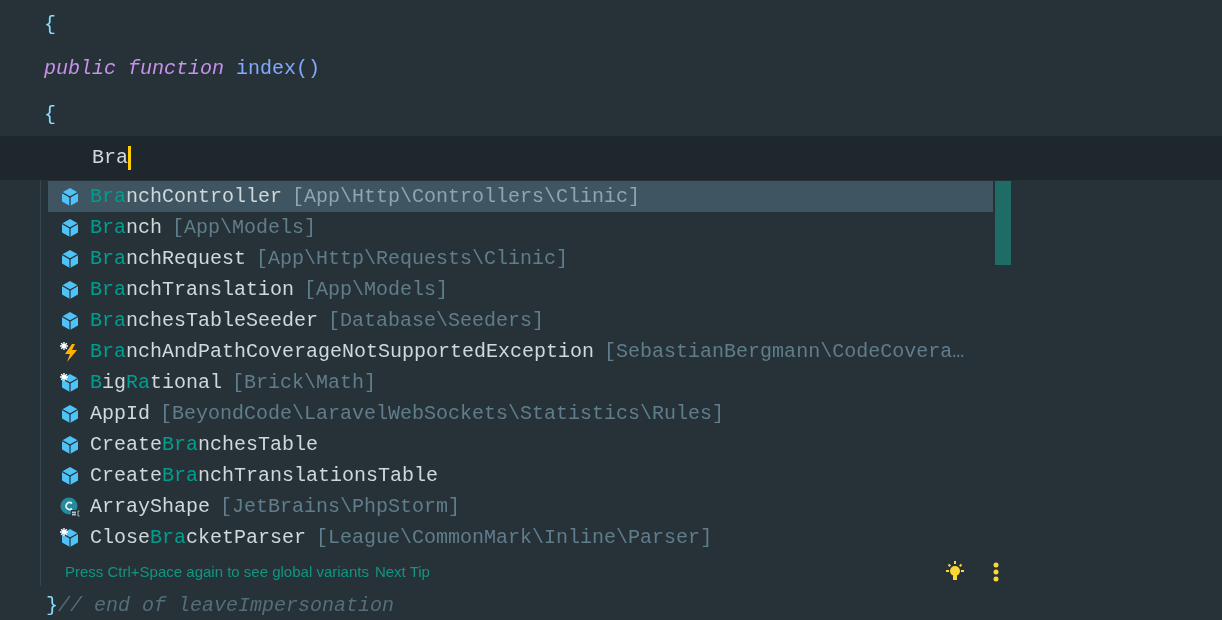 This screenshot has width=1222, height=620. What do you see at coordinates (182, 69) in the screenshot?
I see `code-line: public function index()` at bounding box center [182, 69].